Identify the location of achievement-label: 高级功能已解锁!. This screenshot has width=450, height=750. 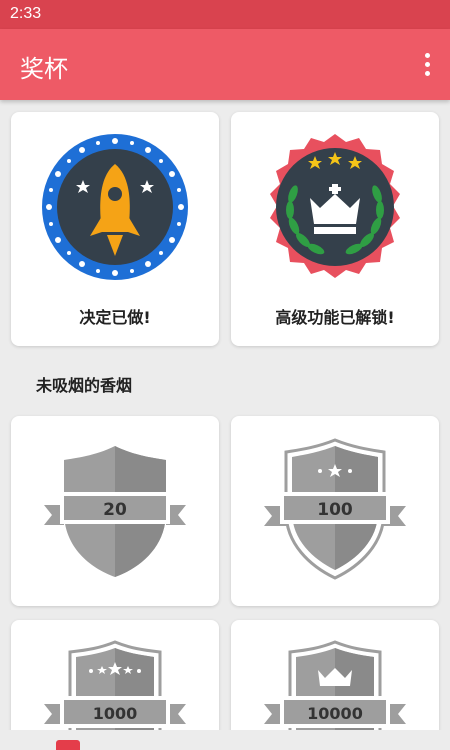
(335, 317).